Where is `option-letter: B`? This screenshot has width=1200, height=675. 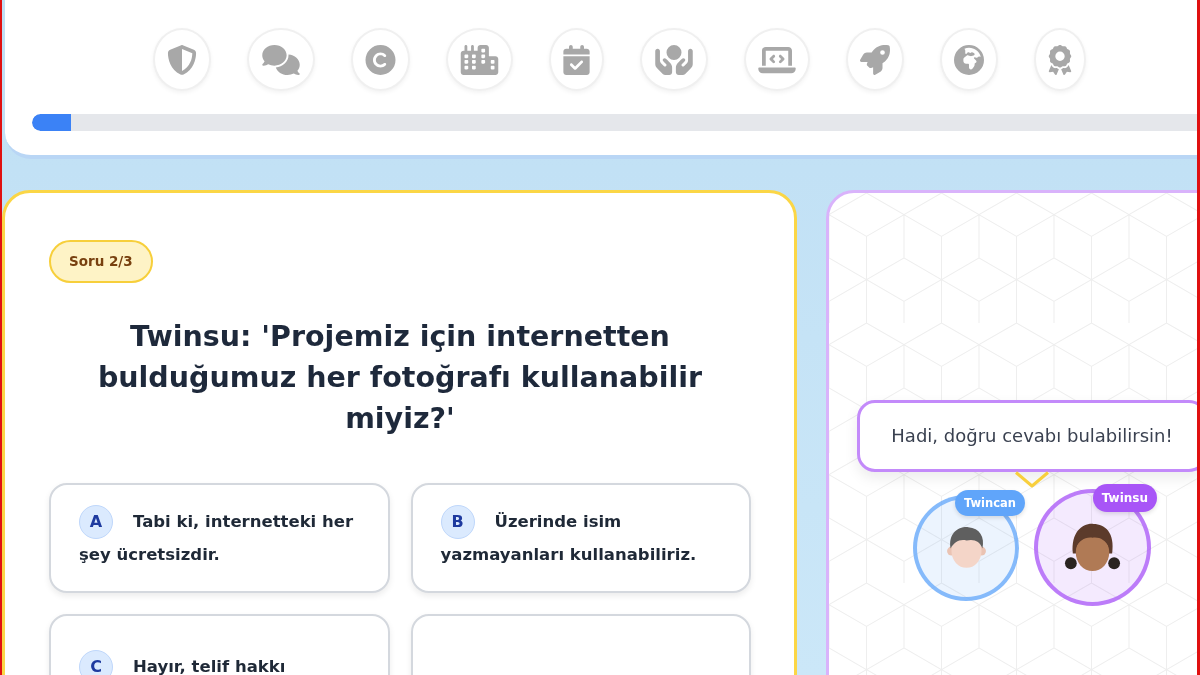 option-letter: B is located at coordinates (457, 522).